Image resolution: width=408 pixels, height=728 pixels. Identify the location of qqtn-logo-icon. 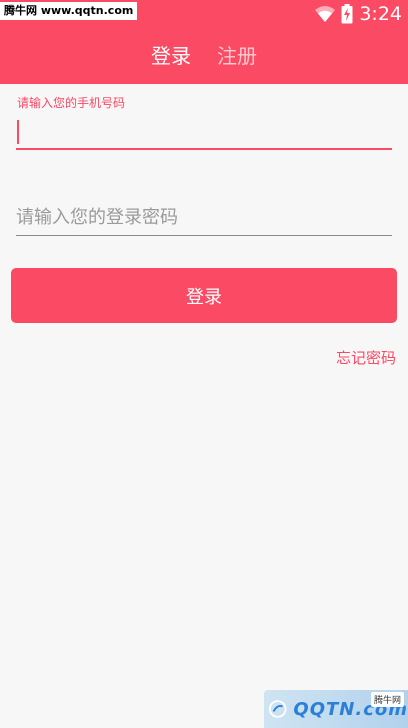
(277, 709).